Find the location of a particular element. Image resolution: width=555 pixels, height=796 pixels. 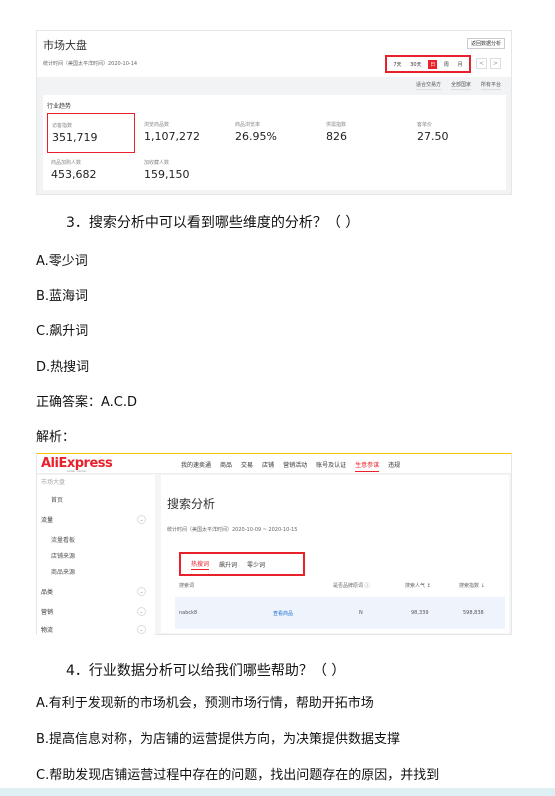

stat-time: 统计时间（美国太平洋时间）2020-10-09 ~ 2020-10-15 is located at coordinates (232, 530).